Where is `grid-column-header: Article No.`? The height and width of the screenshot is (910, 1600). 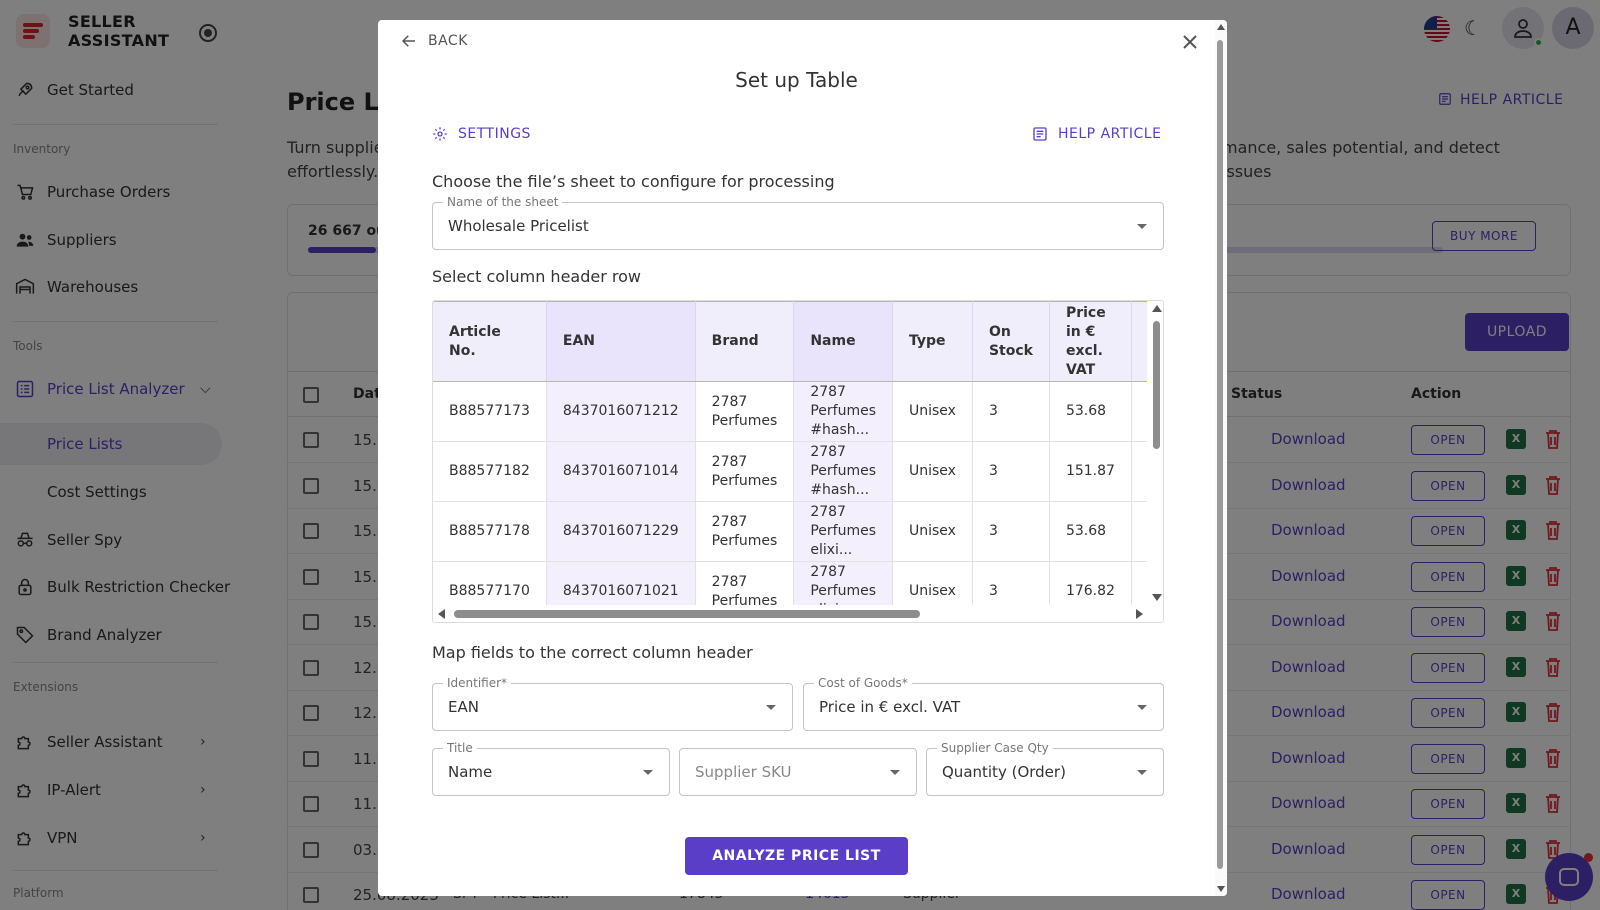 grid-column-header: Article No. is located at coordinates (490, 341).